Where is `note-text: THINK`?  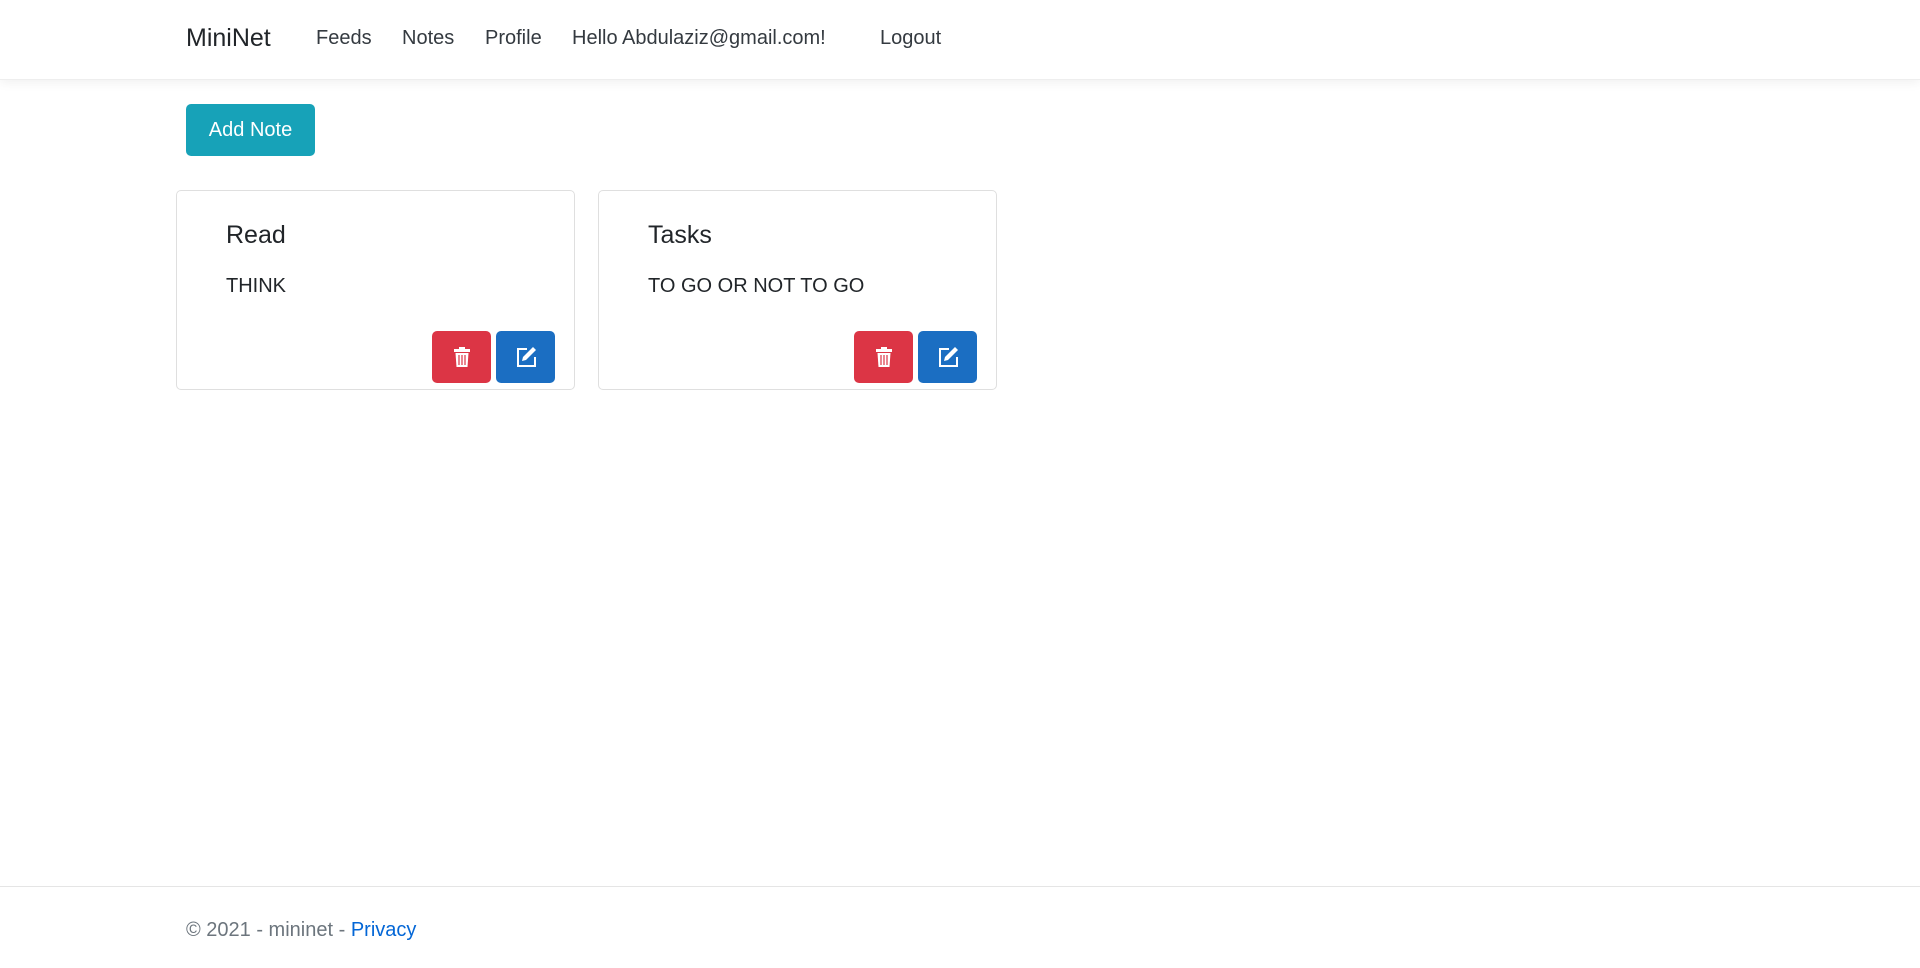
note-text: THINK is located at coordinates (256, 286).